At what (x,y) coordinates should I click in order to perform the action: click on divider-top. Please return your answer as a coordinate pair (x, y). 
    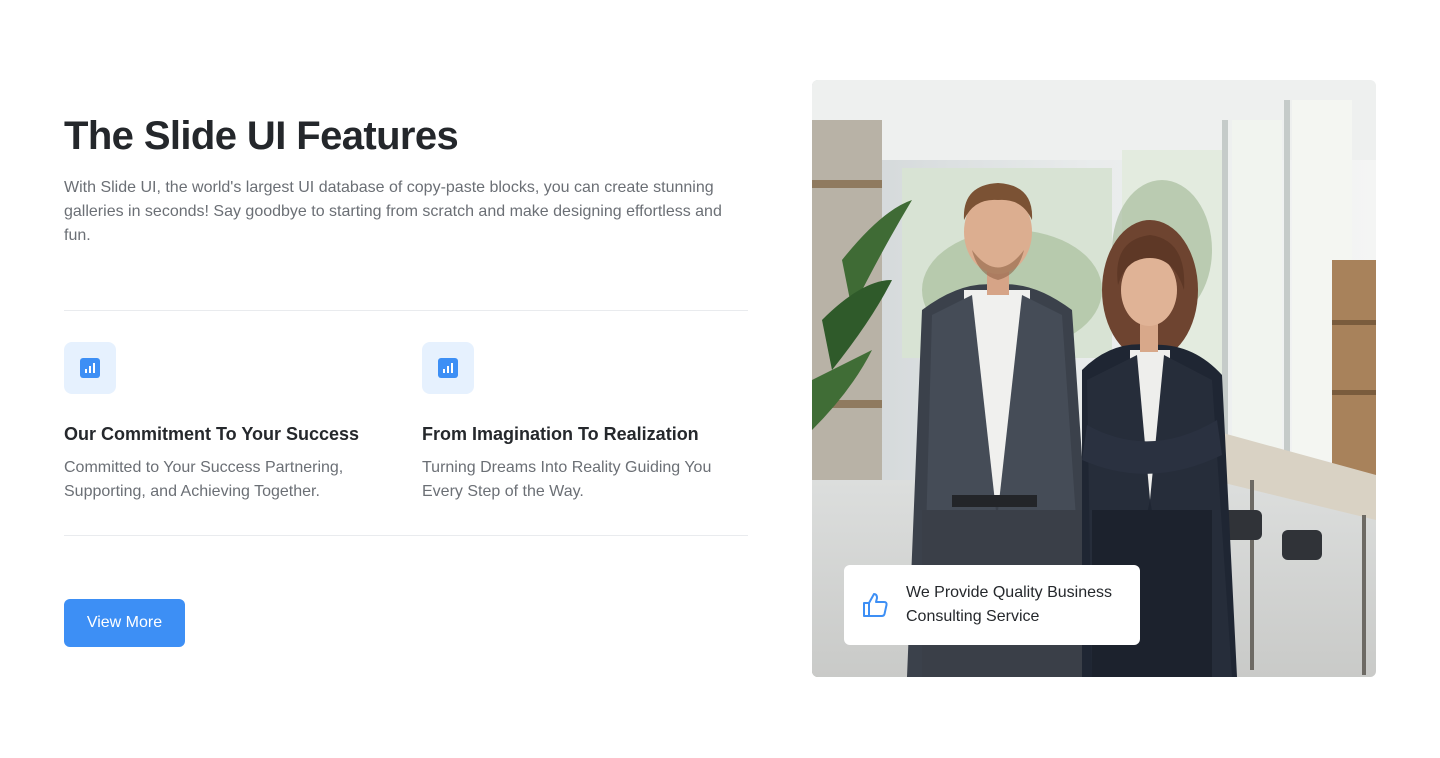
    Looking at the image, I should click on (406, 310).